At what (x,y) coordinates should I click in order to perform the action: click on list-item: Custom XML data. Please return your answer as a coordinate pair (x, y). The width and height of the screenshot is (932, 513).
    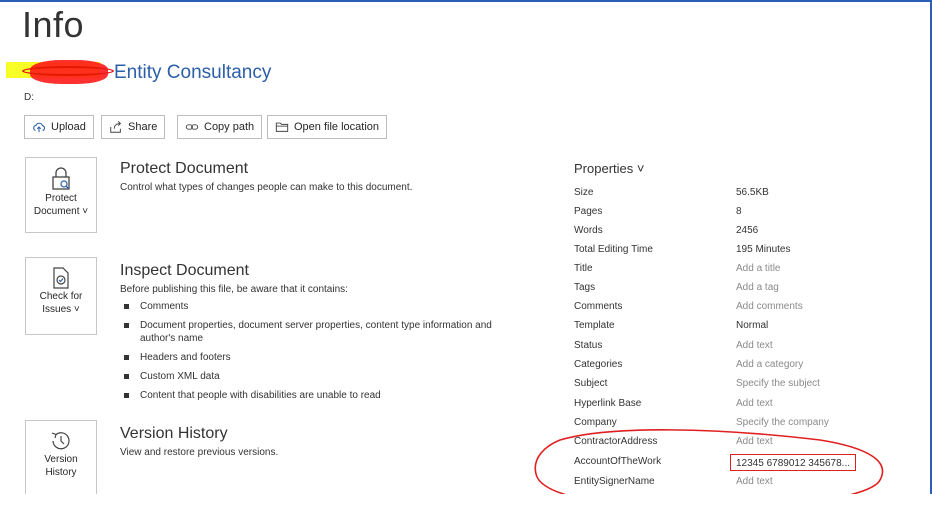
    Looking at the image, I should click on (322, 376).